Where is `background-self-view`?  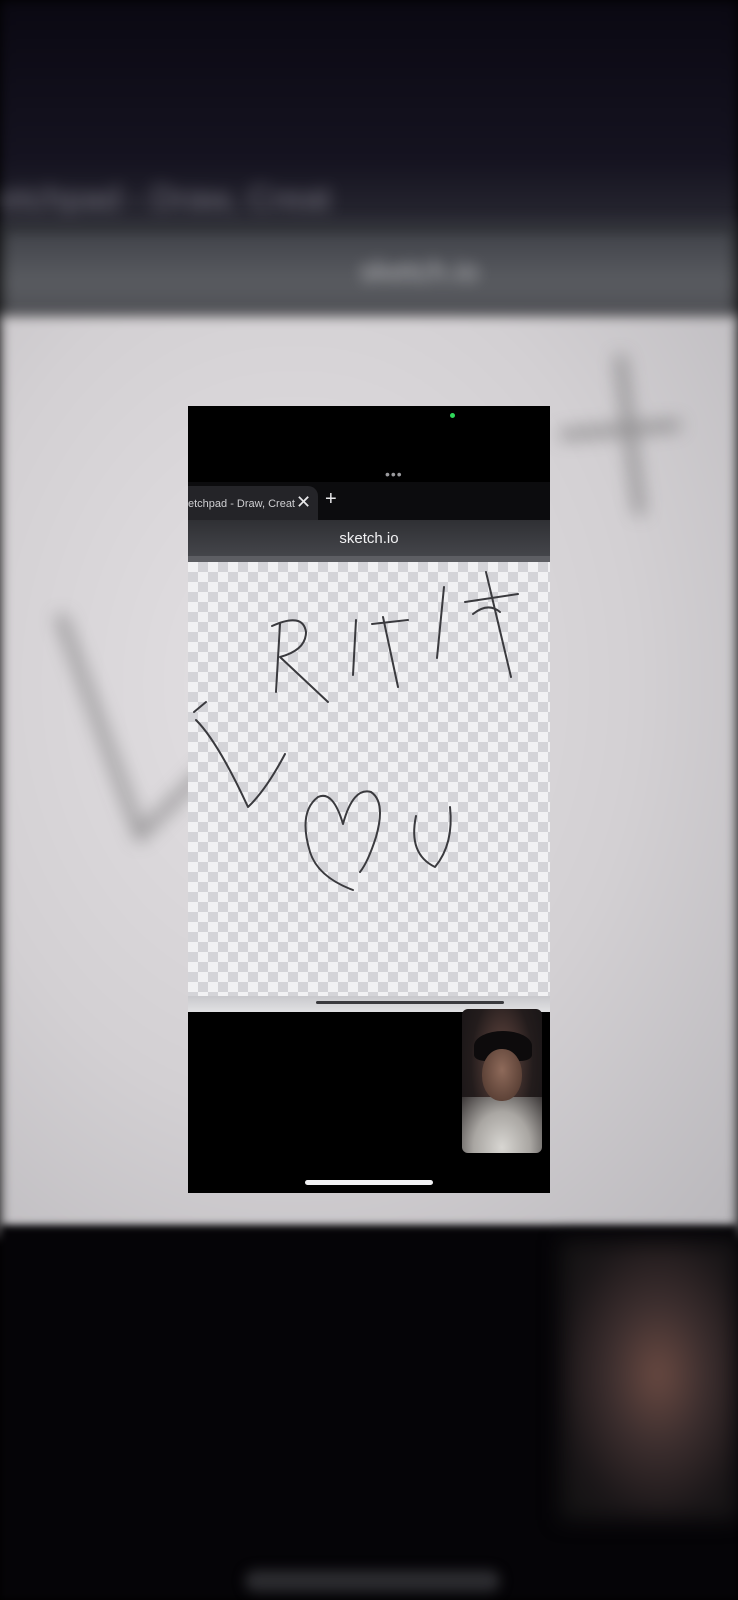
background-self-view is located at coordinates (649, 1380).